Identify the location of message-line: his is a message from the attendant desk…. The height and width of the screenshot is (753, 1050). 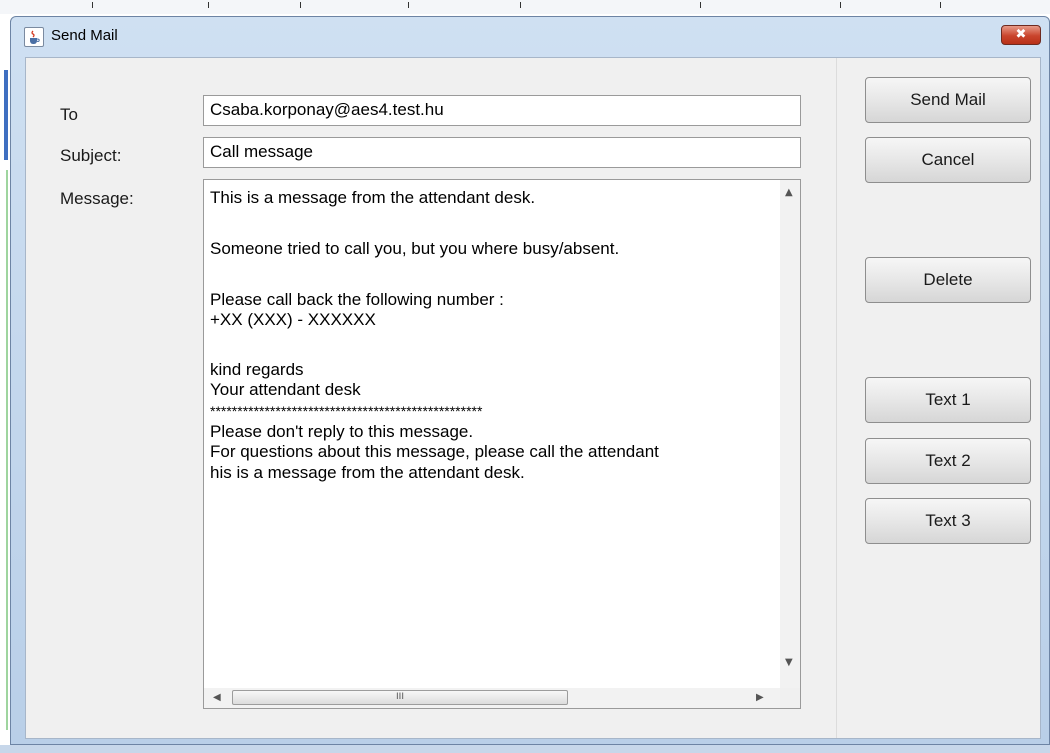
(367, 472).